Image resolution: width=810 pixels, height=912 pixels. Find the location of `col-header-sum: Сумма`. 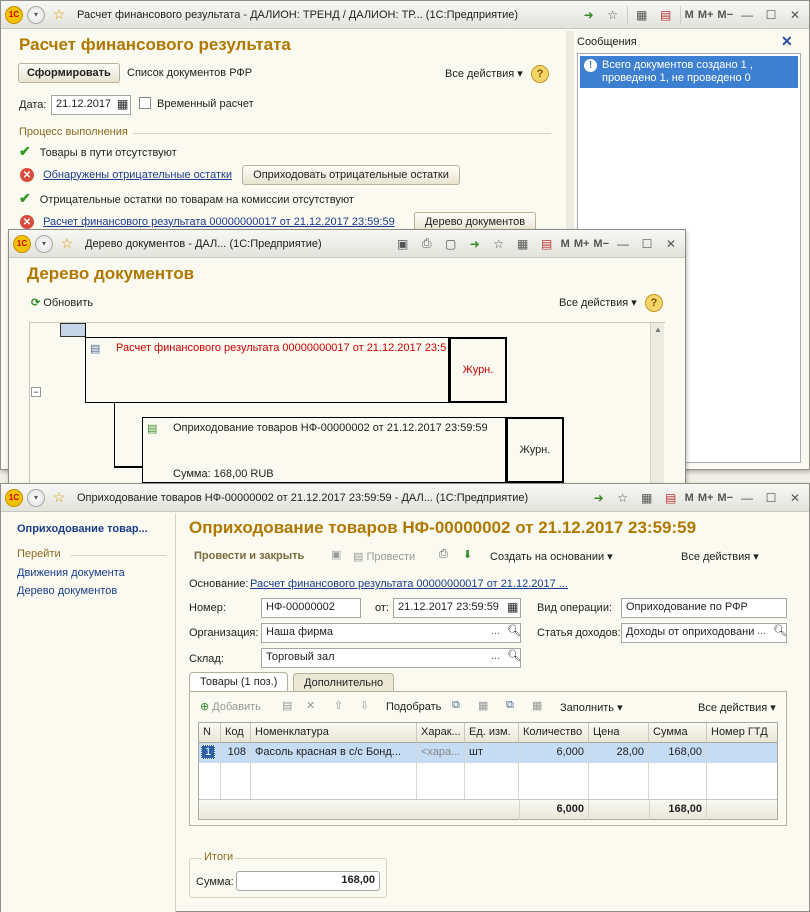

col-header-sum: Сумма is located at coordinates (678, 733).